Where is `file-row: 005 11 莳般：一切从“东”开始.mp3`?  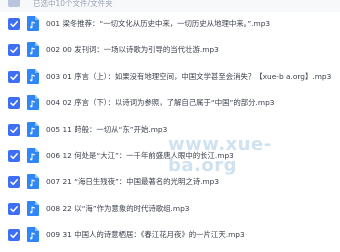
file-row: 005 11 莳般：一切从“东”开始.mp3 is located at coordinates (170, 131).